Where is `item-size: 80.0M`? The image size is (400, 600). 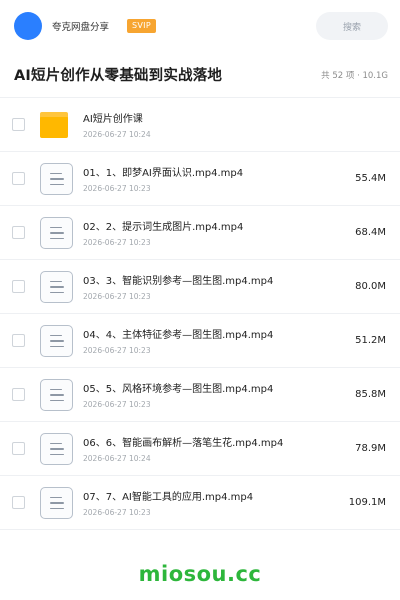 item-size: 80.0M is located at coordinates (370, 286).